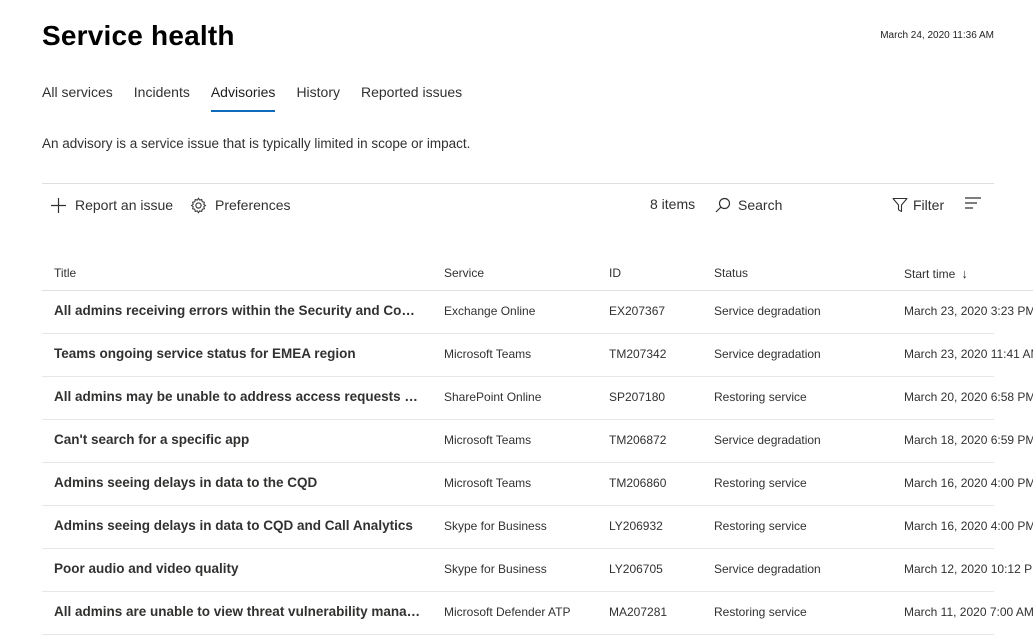 The image size is (1033, 641). What do you see at coordinates (464, 273) in the screenshot?
I see `column-header-service: Service` at bounding box center [464, 273].